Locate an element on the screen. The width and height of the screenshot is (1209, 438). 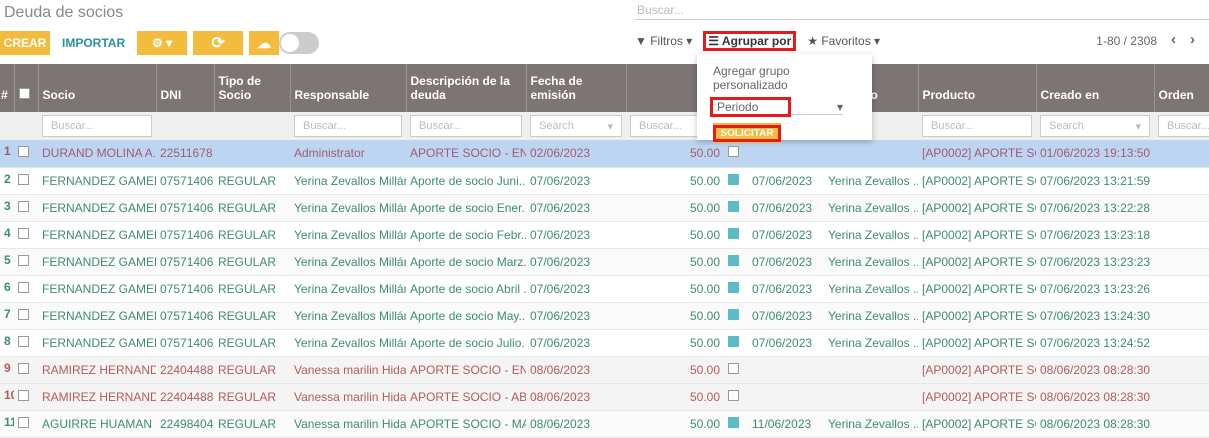
group-by-button: ☰ Agrupar por is located at coordinates (750, 41).